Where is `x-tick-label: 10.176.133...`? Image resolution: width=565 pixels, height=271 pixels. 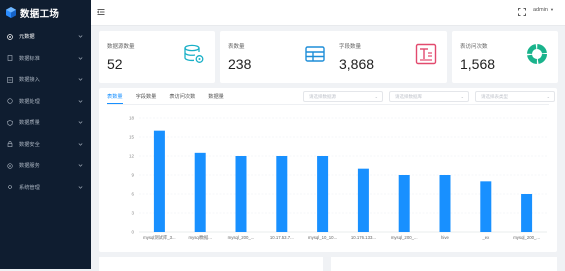
x-tick-label: 10.176.133... is located at coordinates (363, 237).